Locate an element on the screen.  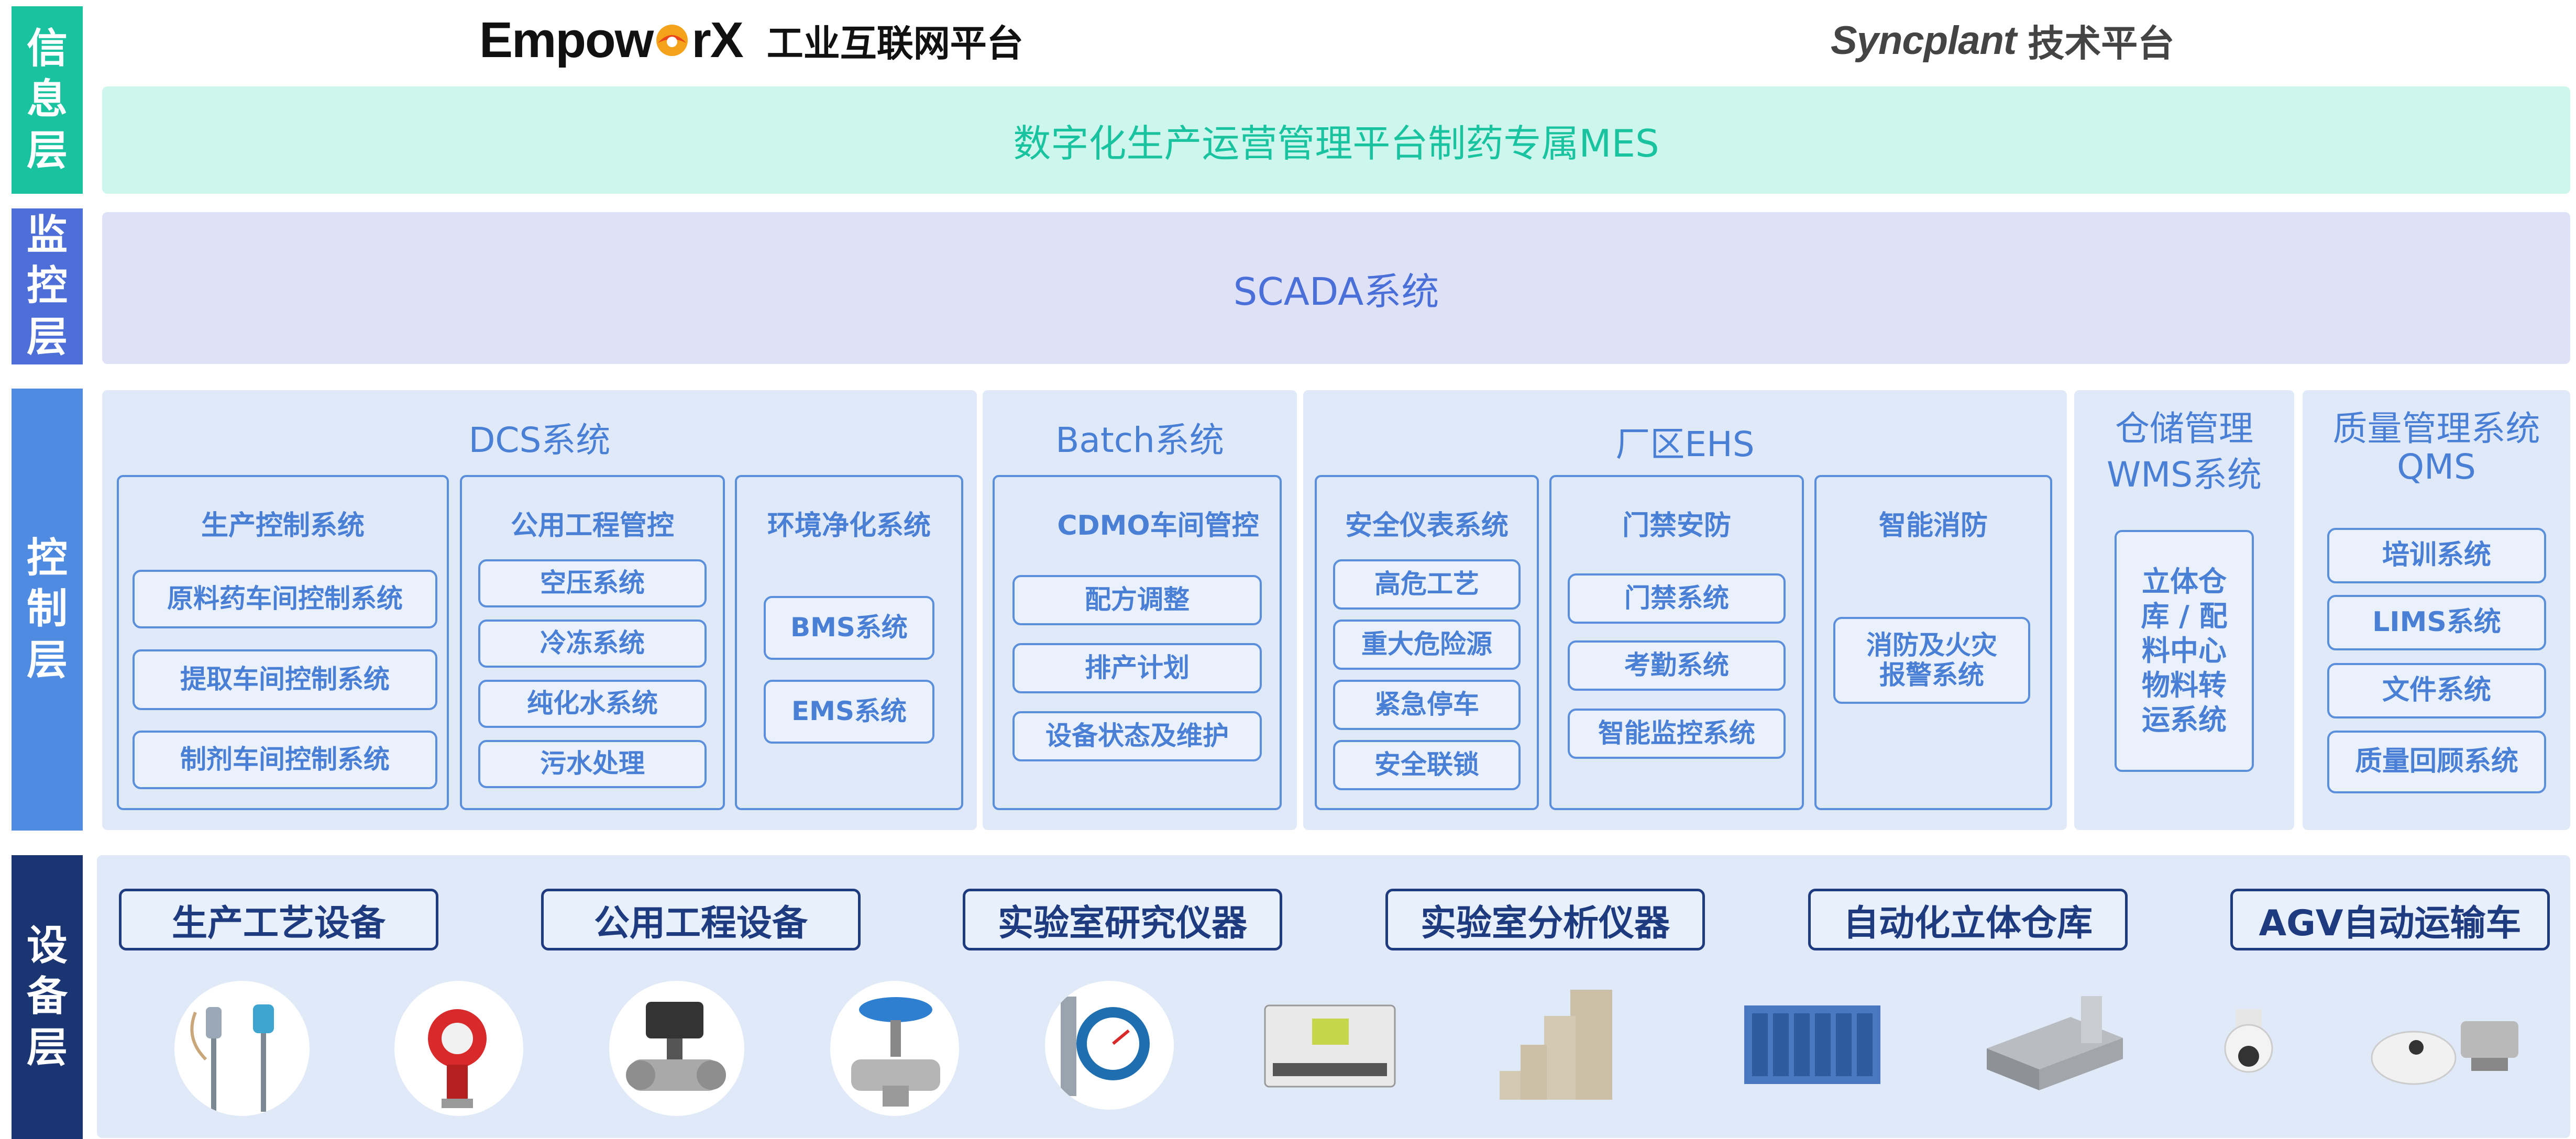
layer-char: 备 is located at coordinates (47, 997).